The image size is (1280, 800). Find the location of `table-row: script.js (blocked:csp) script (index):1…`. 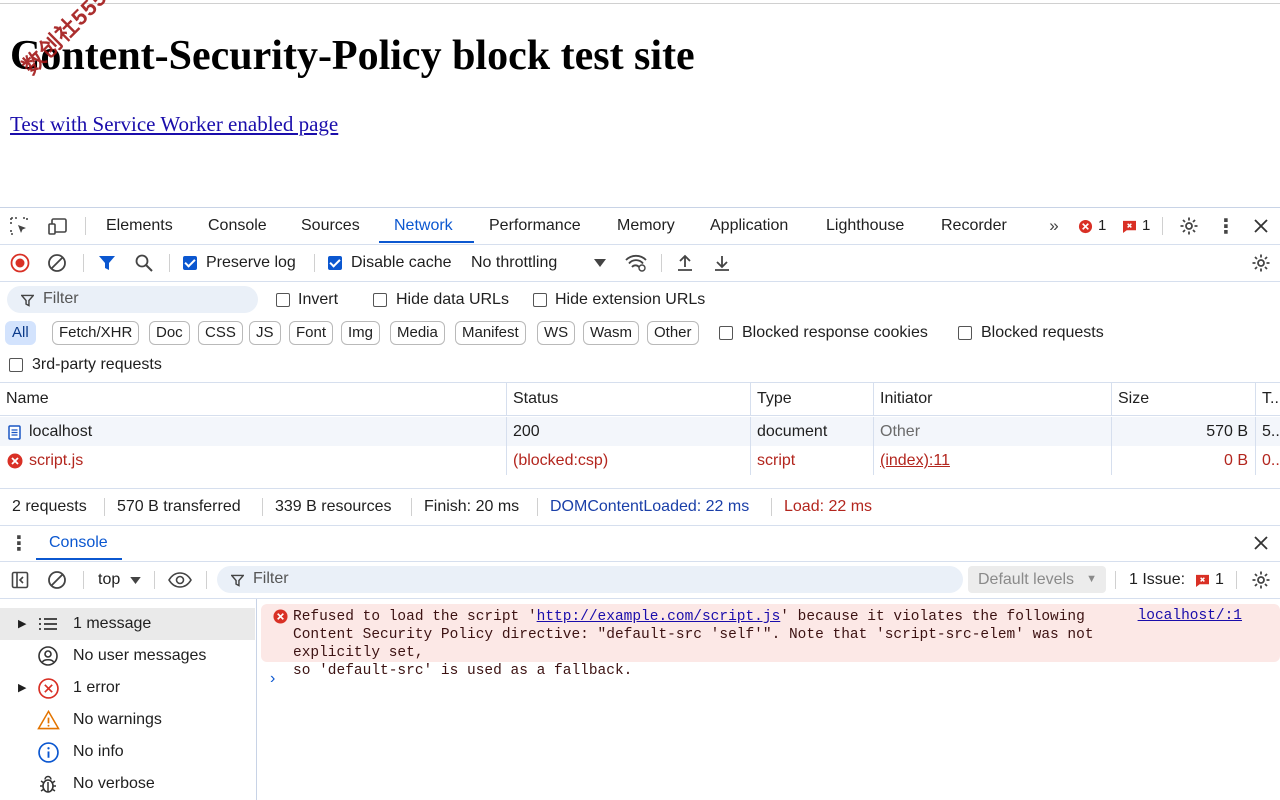

table-row: script.js (blocked:csp) script (index):1… is located at coordinates (640, 460).